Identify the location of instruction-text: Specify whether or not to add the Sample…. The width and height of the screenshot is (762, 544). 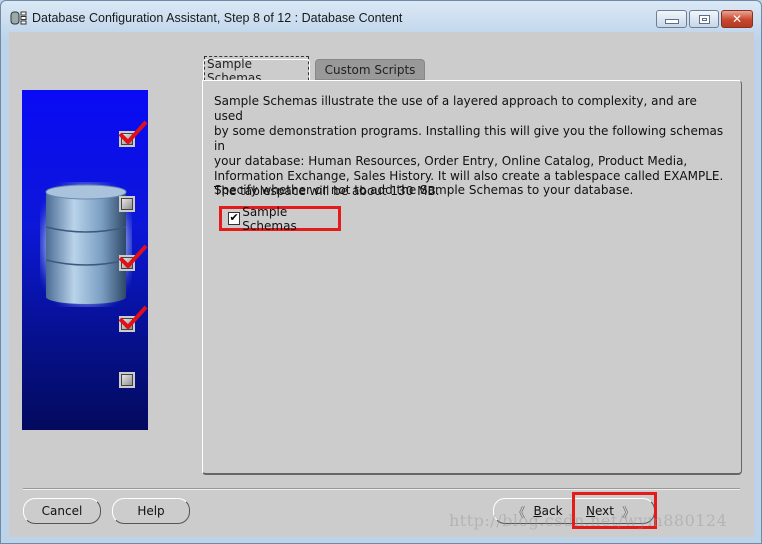
(424, 190).